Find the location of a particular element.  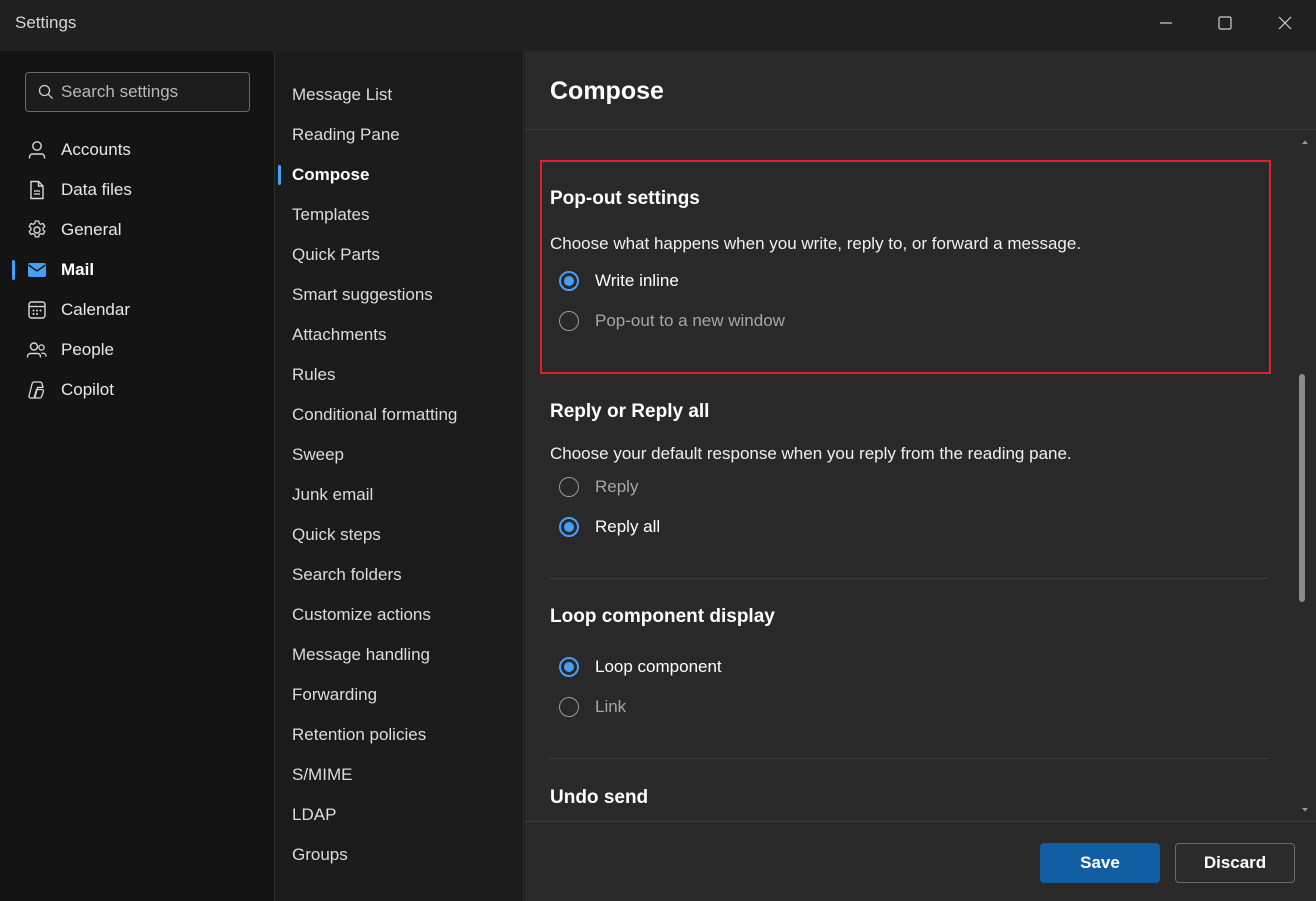

people-icon is located at coordinates (37, 350).